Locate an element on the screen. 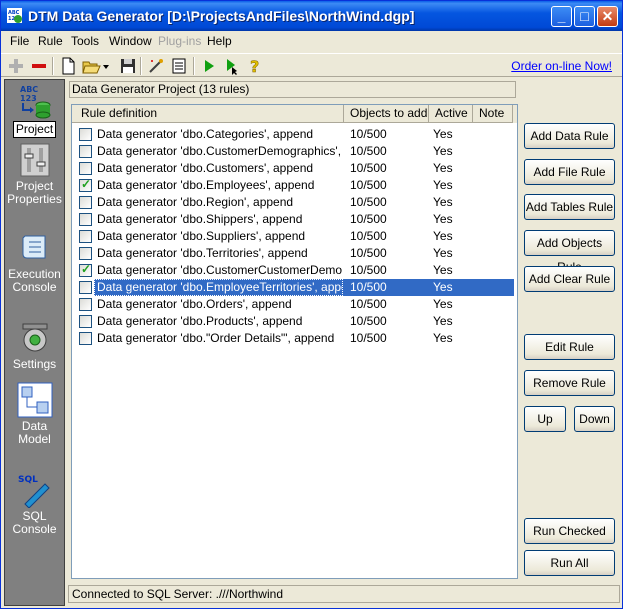 Image resolution: width=623 pixels, height=609 pixels. sidebar-item-project-properties: Project Properties is located at coordinates (34, 174).